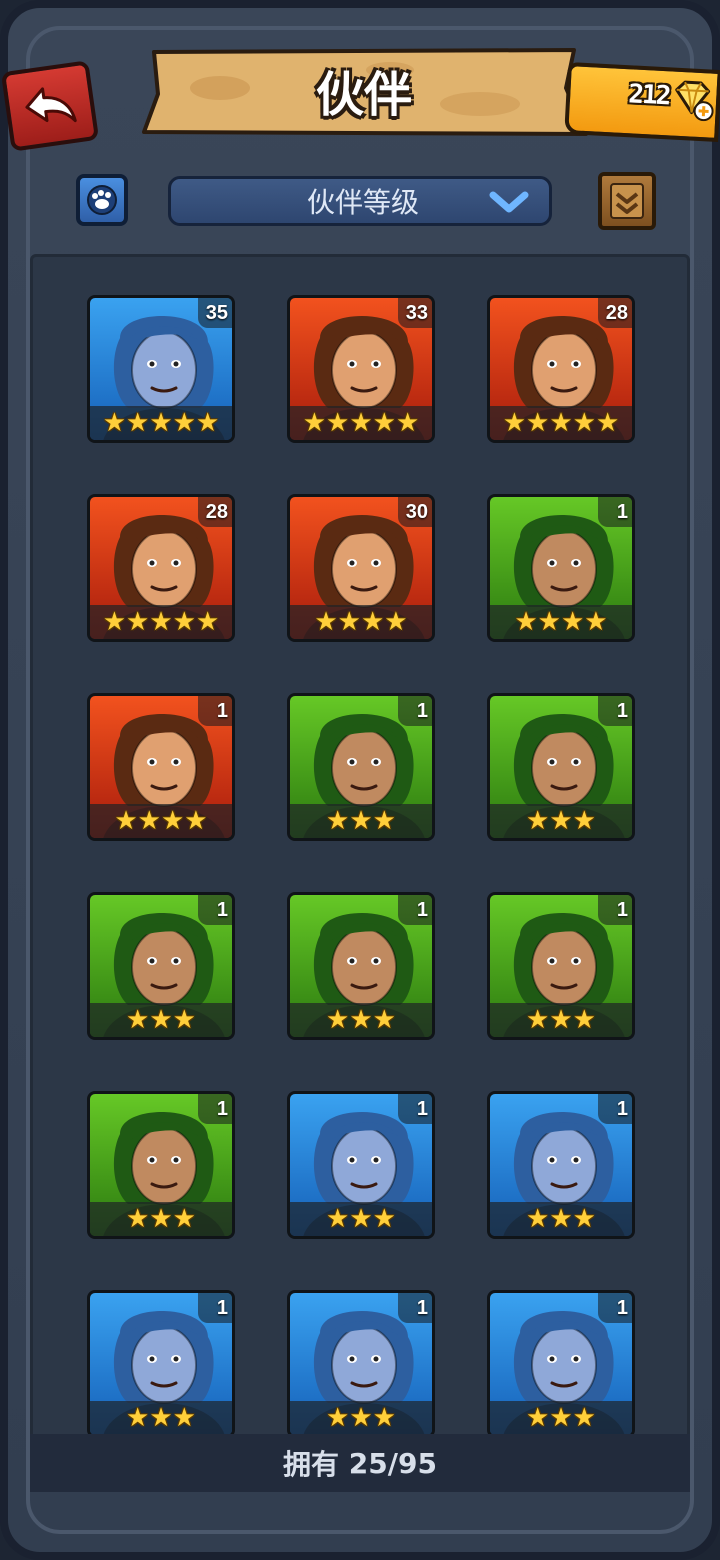 The width and height of the screenshot is (720, 1560). Describe the element at coordinates (363, 95) in the screenshot. I see `page-title: 伙伴` at that location.